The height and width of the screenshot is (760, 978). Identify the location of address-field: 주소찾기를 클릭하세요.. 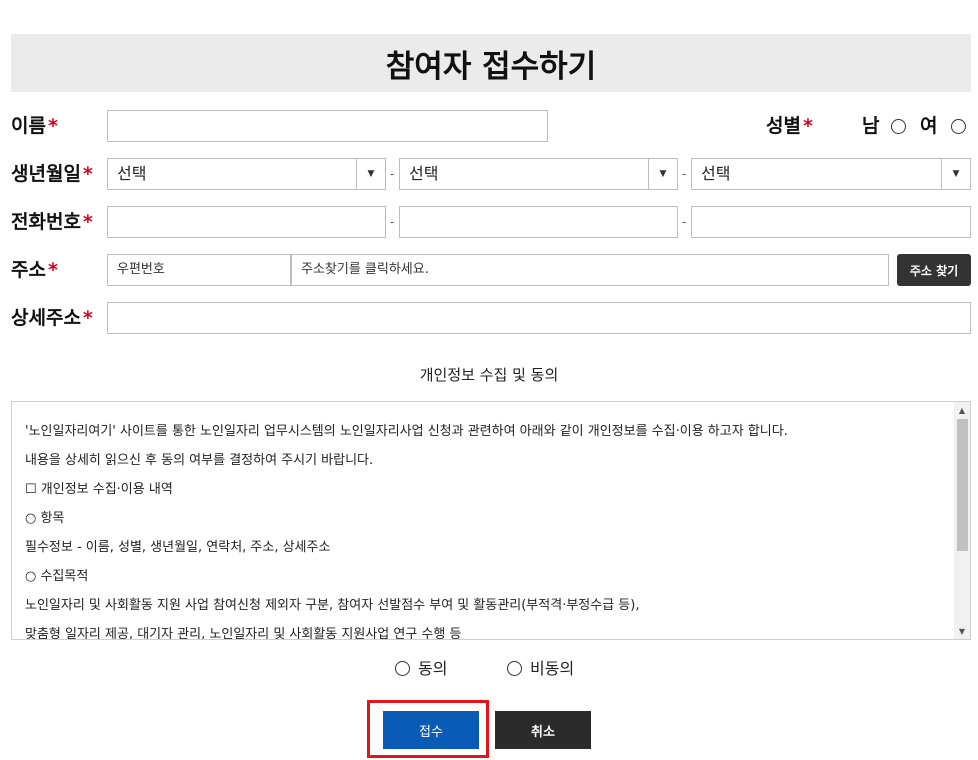
(590, 270).